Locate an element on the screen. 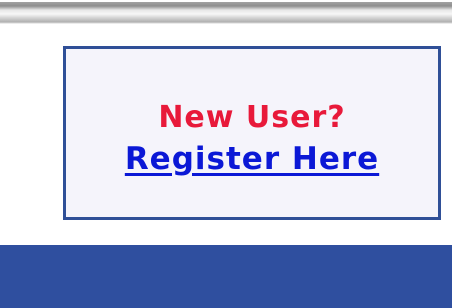 This screenshot has height=308, width=452. register-here-link: Register Here is located at coordinates (252, 159).